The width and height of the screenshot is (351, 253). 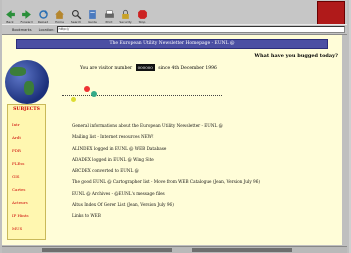 I want to click on dotted-divider, so click(x=142, y=95).